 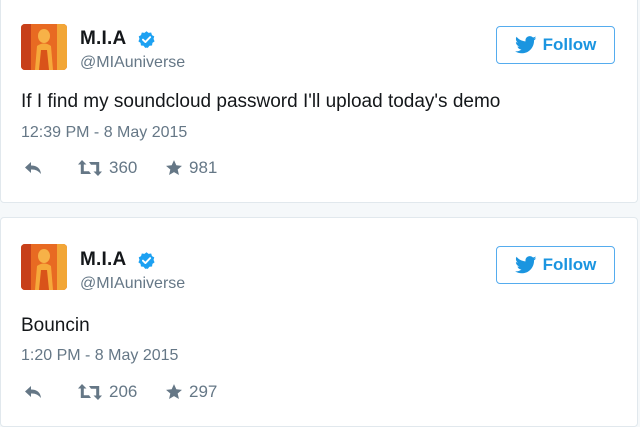 What do you see at coordinates (99, 356) in the screenshot?
I see `timestamp: 1:20 PM - 8 May 2015` at bounding box center [99, 356].